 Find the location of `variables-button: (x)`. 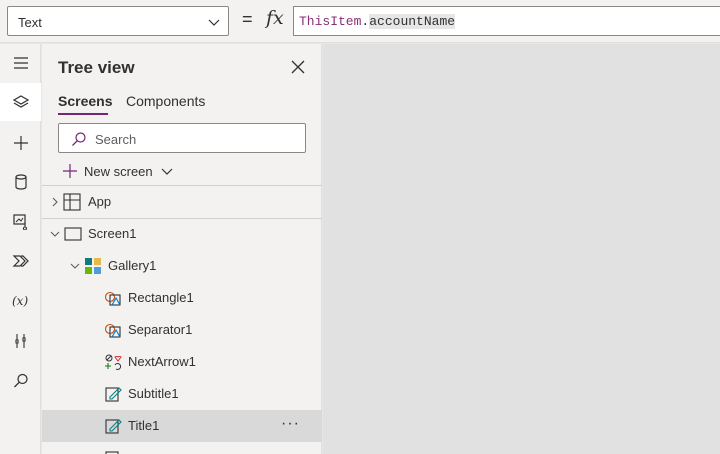

variables-button: (x) is located at coordinates (20, 301).